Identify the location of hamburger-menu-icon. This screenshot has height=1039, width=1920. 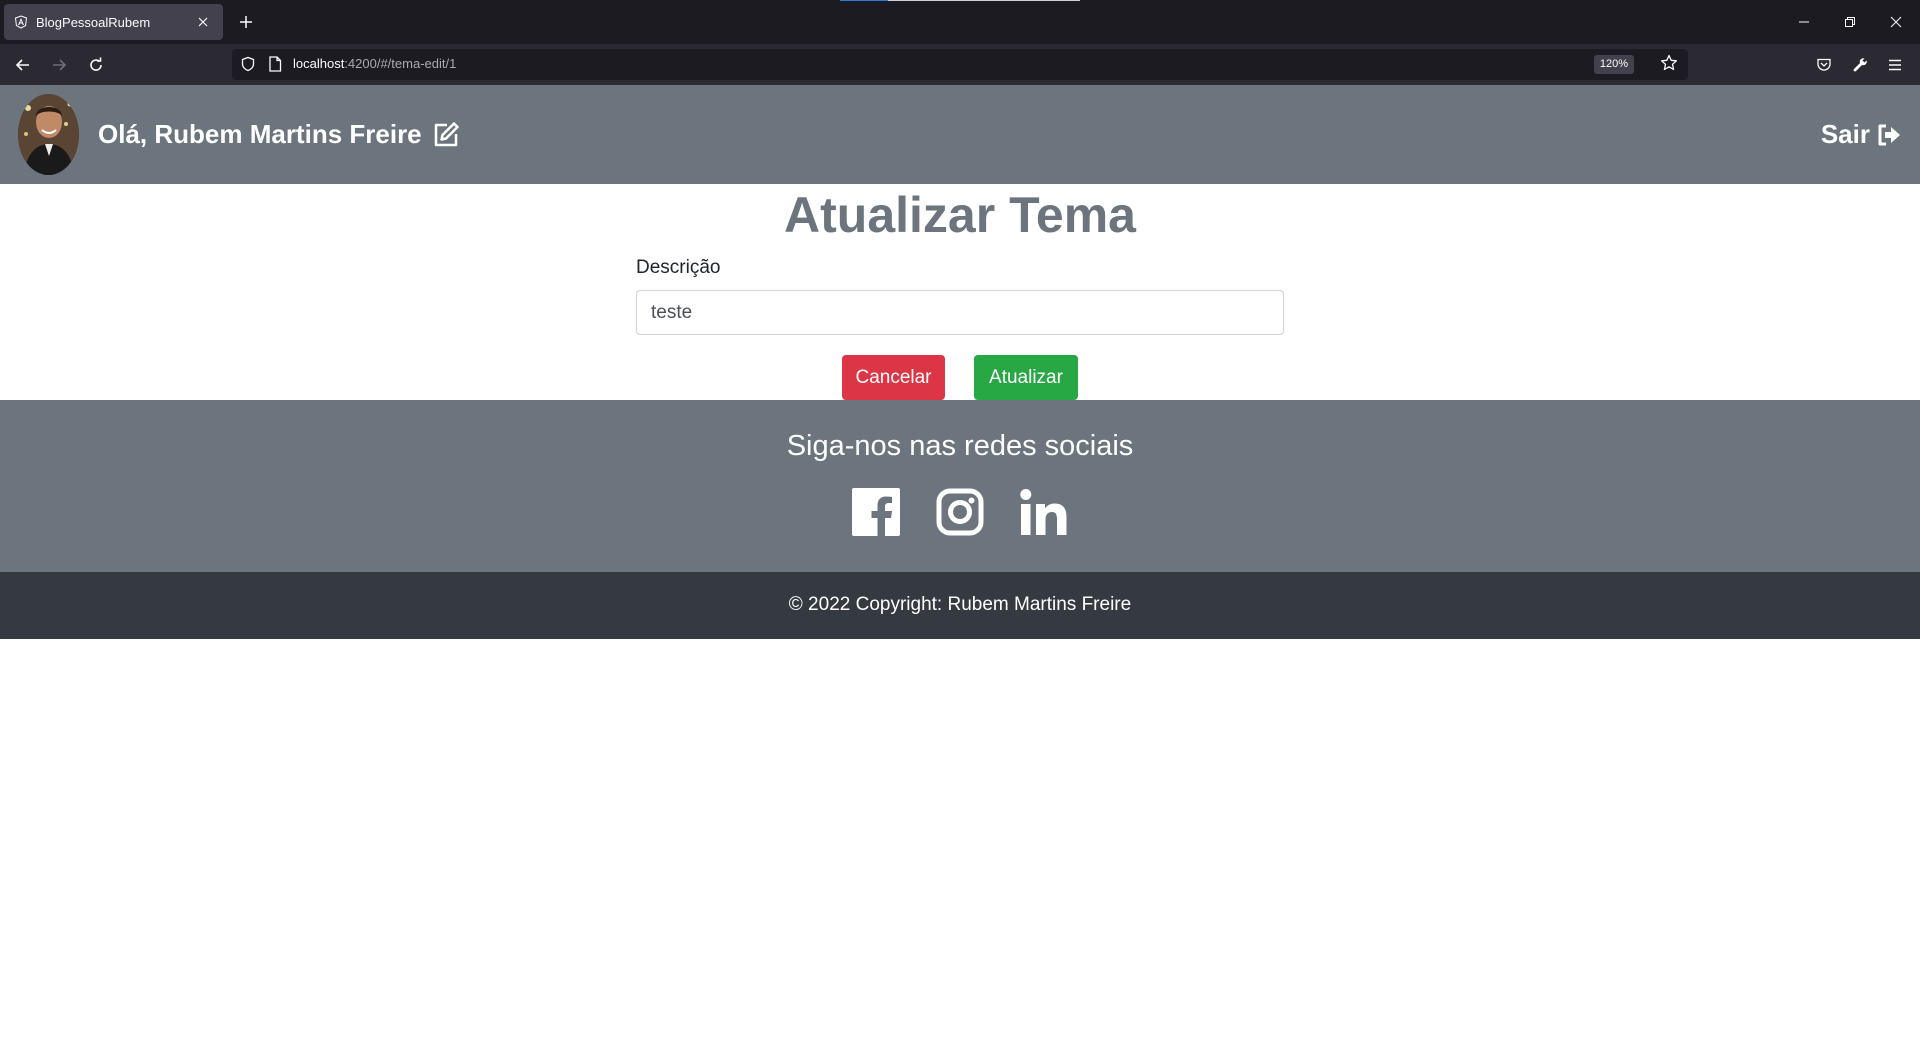
(1895, 65).